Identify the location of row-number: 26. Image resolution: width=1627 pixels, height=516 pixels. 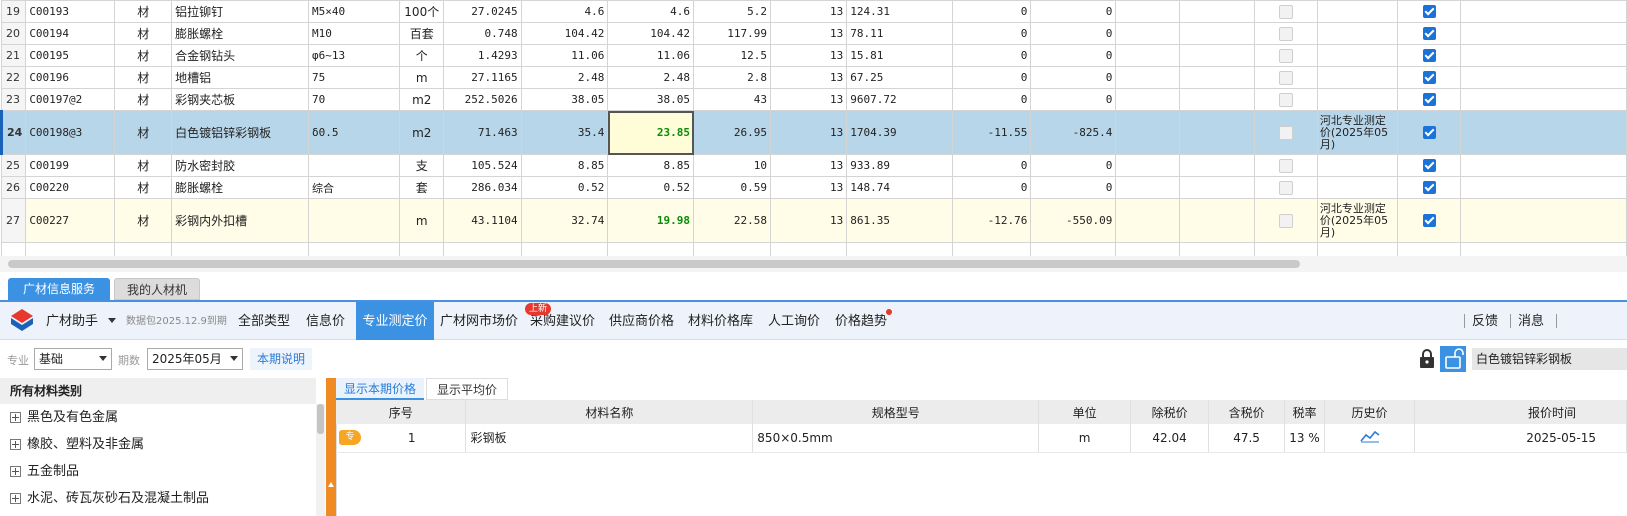
(13, 187).